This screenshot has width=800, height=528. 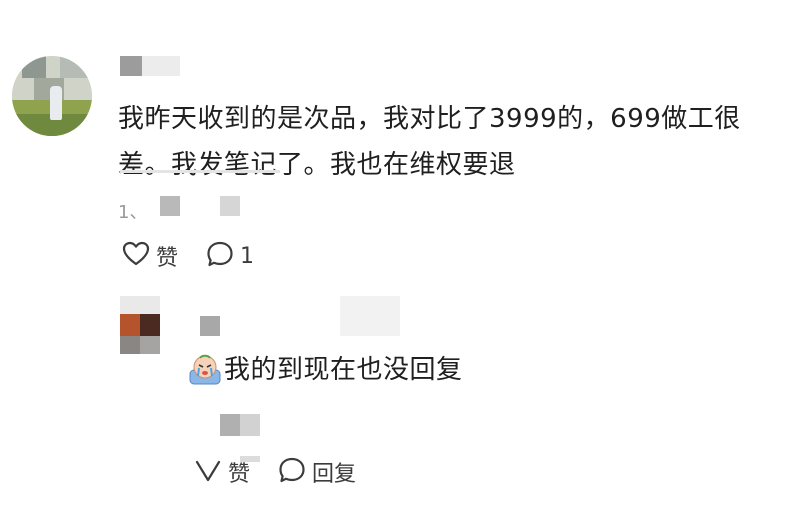 I want to click on meta-index: 1、, so click(x=133, y=212).